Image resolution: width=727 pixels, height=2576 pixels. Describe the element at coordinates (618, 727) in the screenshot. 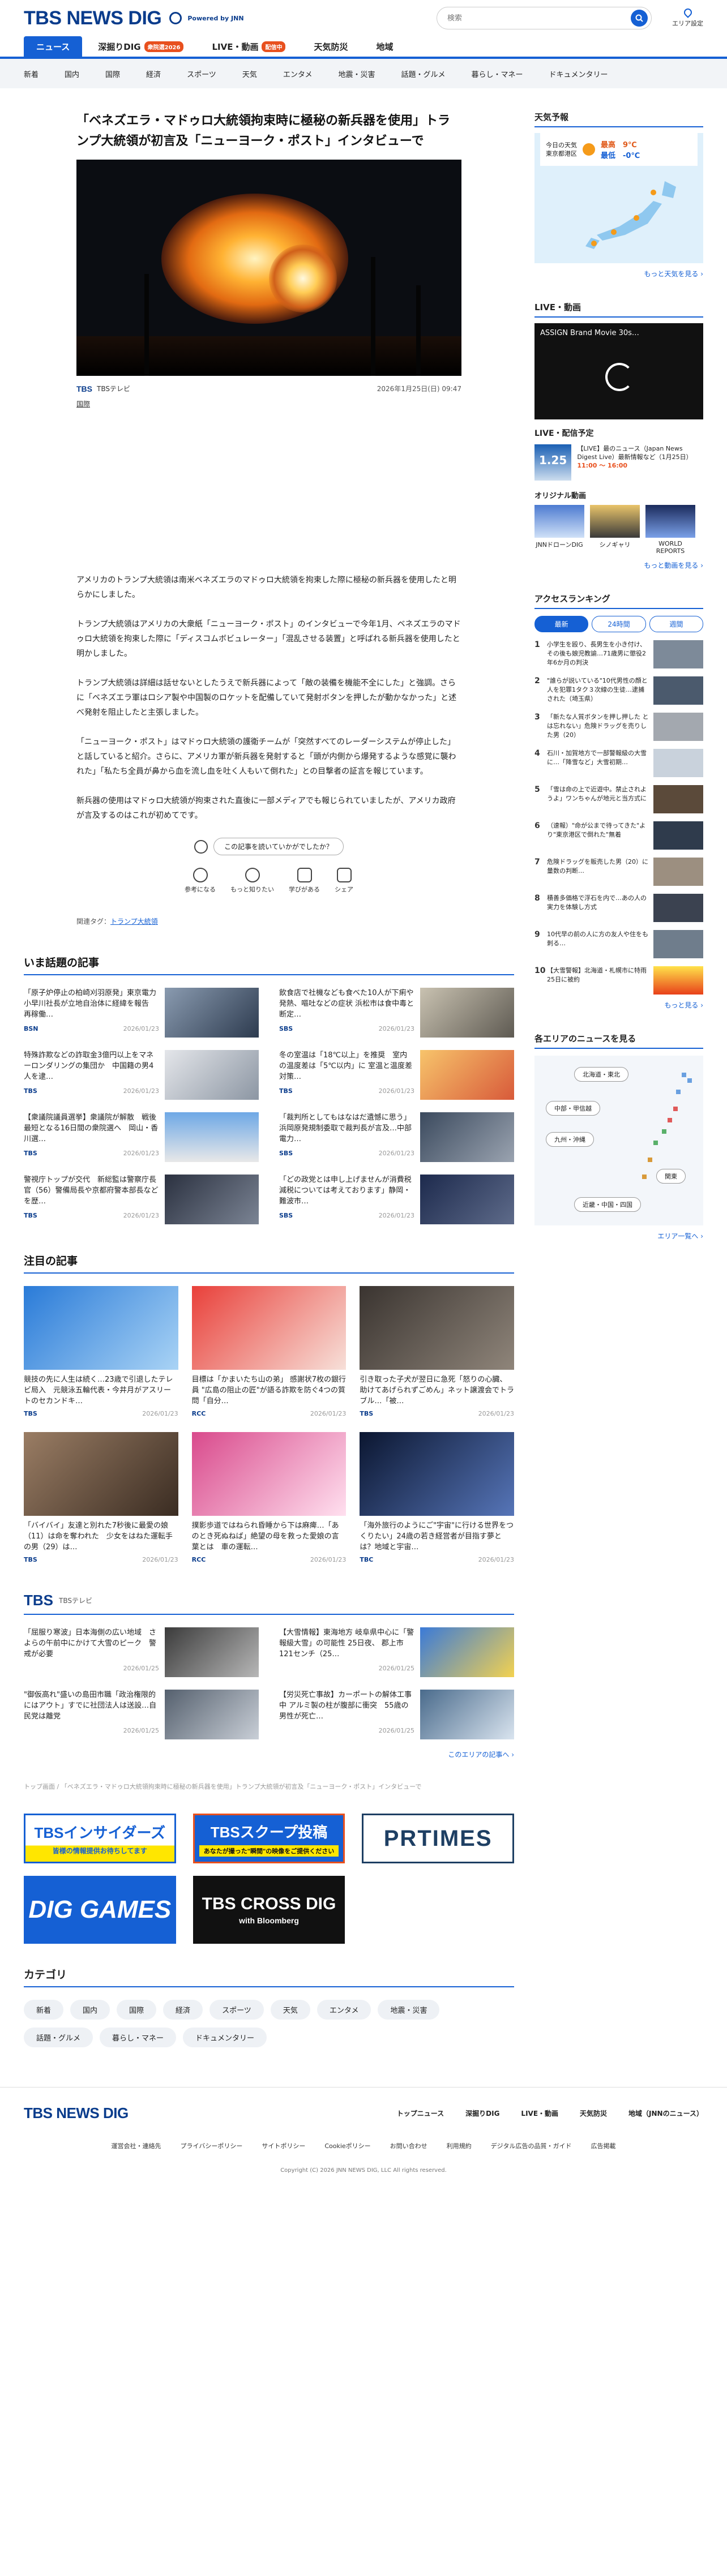

I see `ranking-item: 3 「新たな人質ボタンを押し押した とは忘れない」危険ドラッグを売りした男（20）` at that location.